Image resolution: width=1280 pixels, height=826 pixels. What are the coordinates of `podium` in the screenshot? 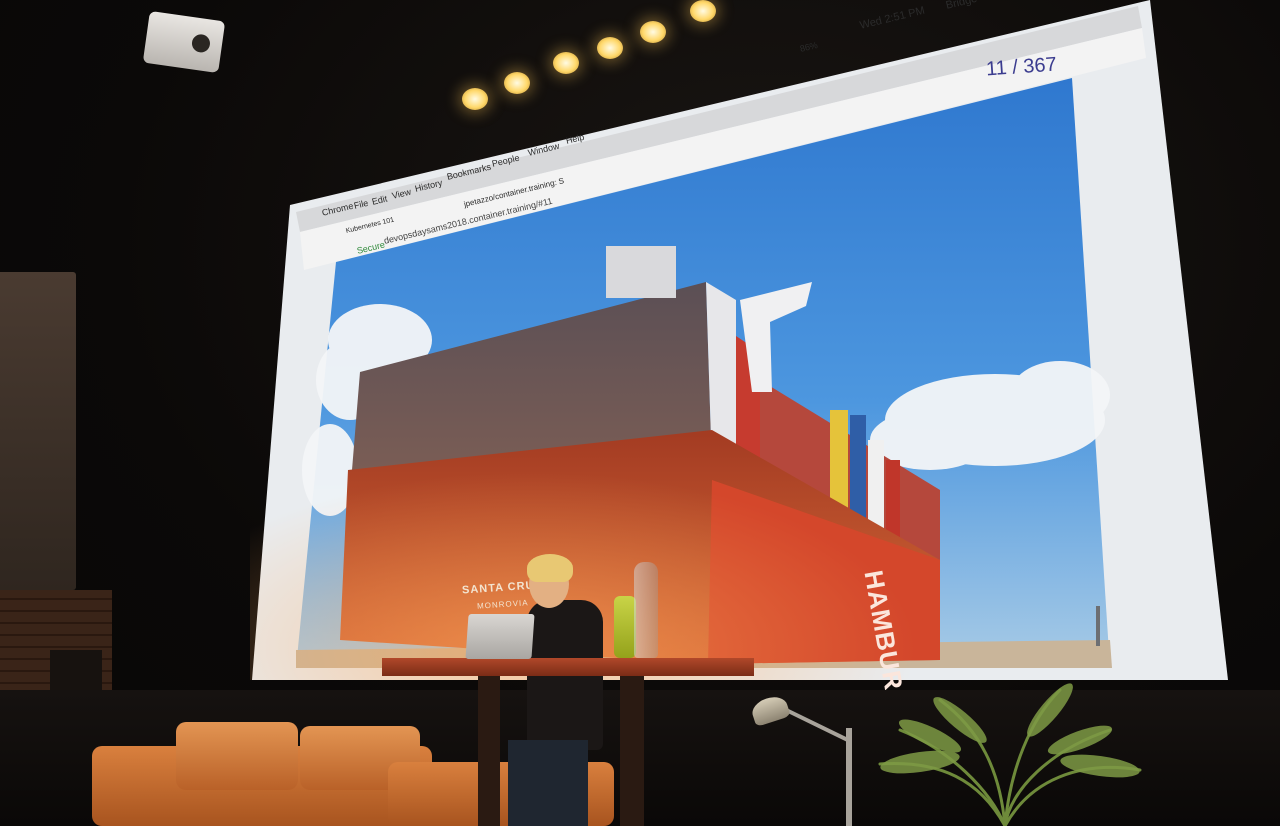 It's located at (568, 667).